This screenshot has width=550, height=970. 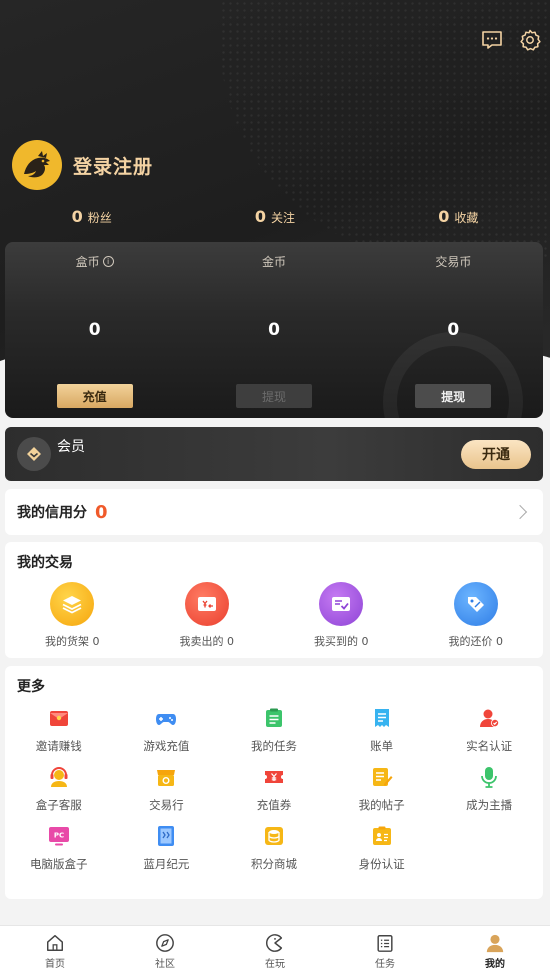 I want to click on grid-item-points-mall: 积分商城, so click(x=274, y=853).